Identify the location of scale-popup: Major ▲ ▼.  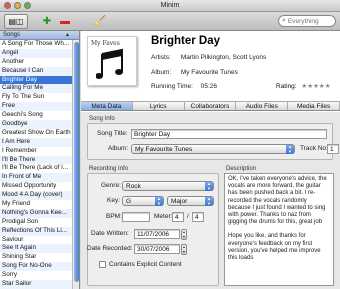
(190, 201).